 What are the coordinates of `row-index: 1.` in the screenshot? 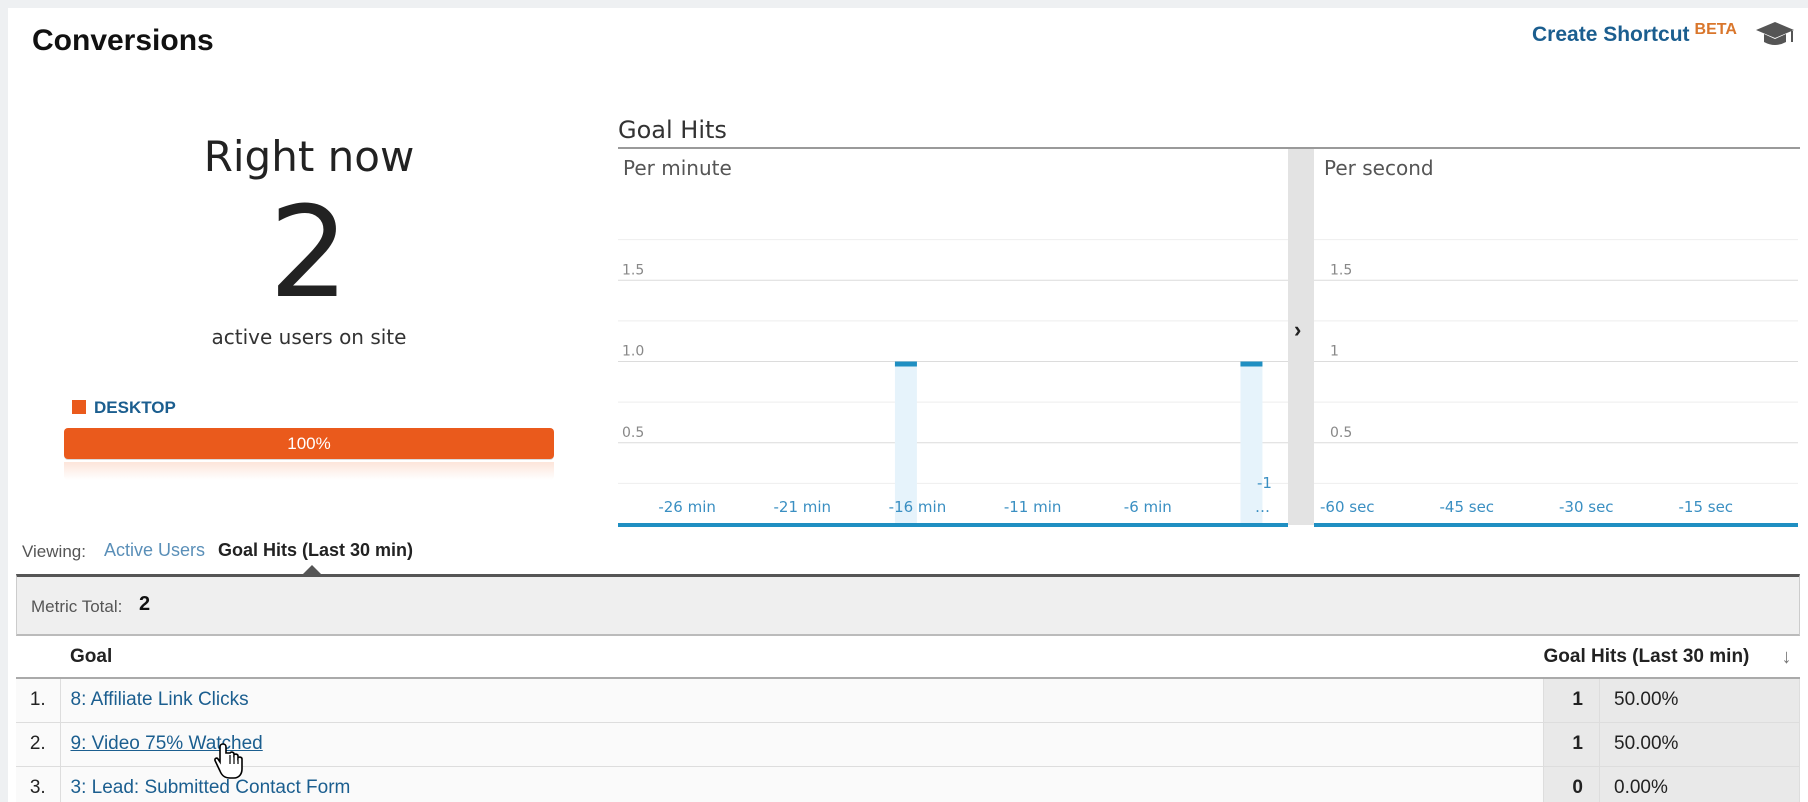 It's located at (38, 700).